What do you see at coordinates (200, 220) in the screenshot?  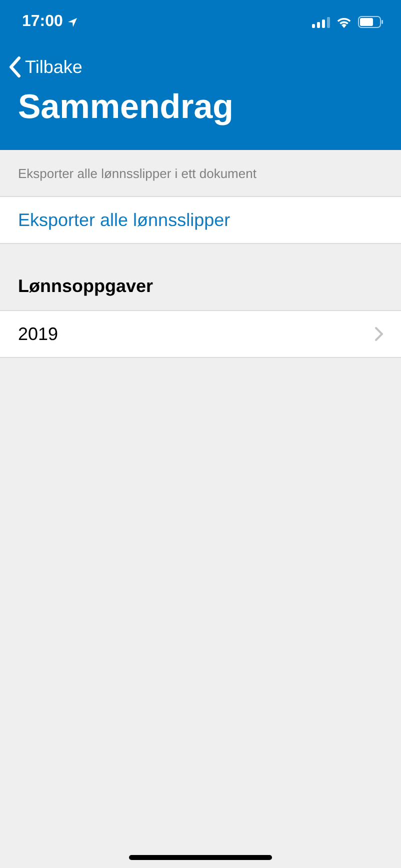 I see `export-link: Eksporter alle lønnsslipper` at bounding box center [200, 220].